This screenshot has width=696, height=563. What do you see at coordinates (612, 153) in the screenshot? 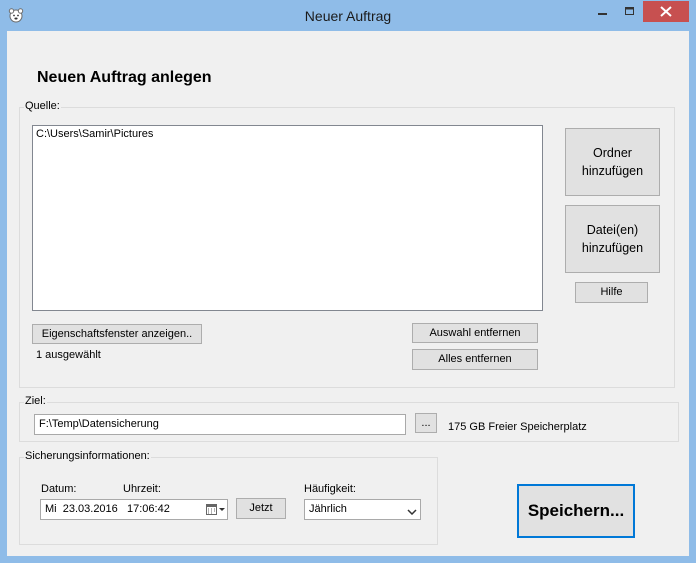
I see `add-folder-label-1: Ordner` at bounding box center [612, 153].